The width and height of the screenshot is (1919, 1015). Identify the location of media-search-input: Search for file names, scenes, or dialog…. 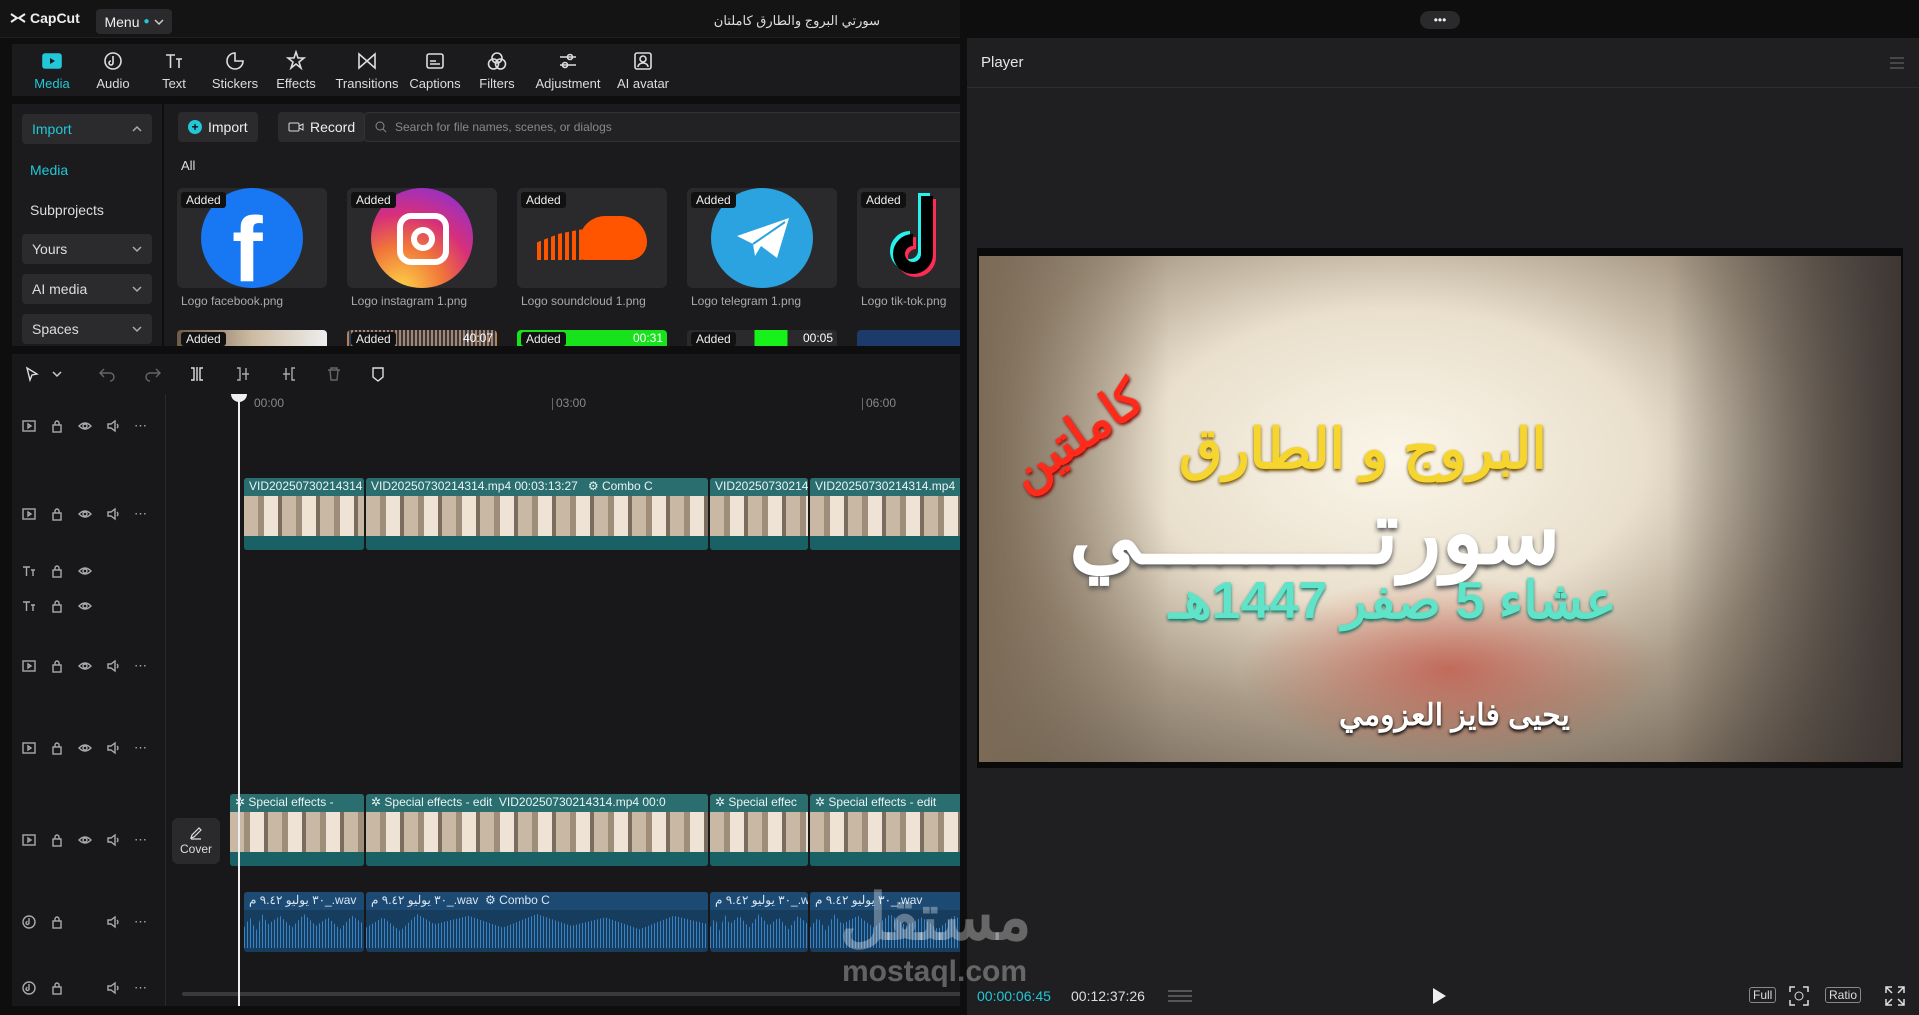
(662, 127).